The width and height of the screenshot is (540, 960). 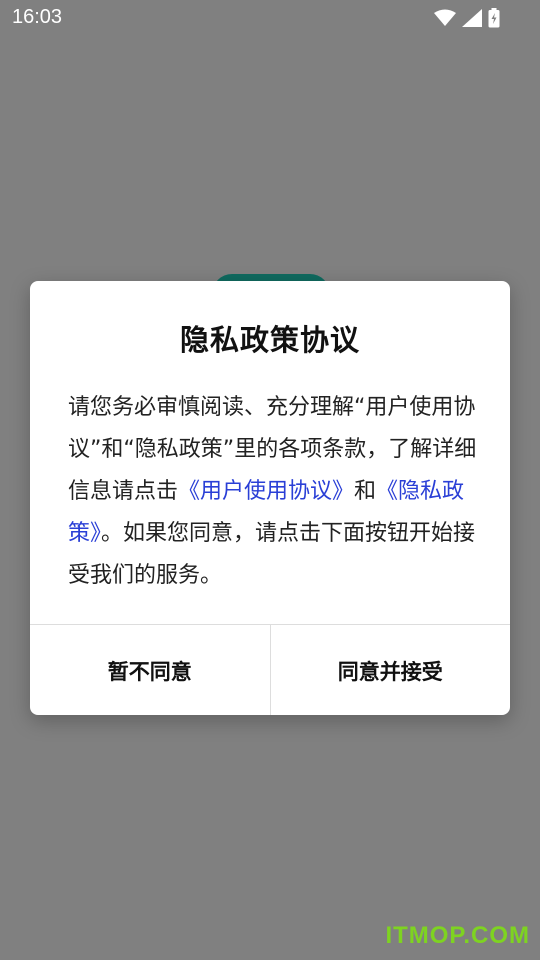 I want to click on status-bar: 16:03, so click(x=270, y=18).